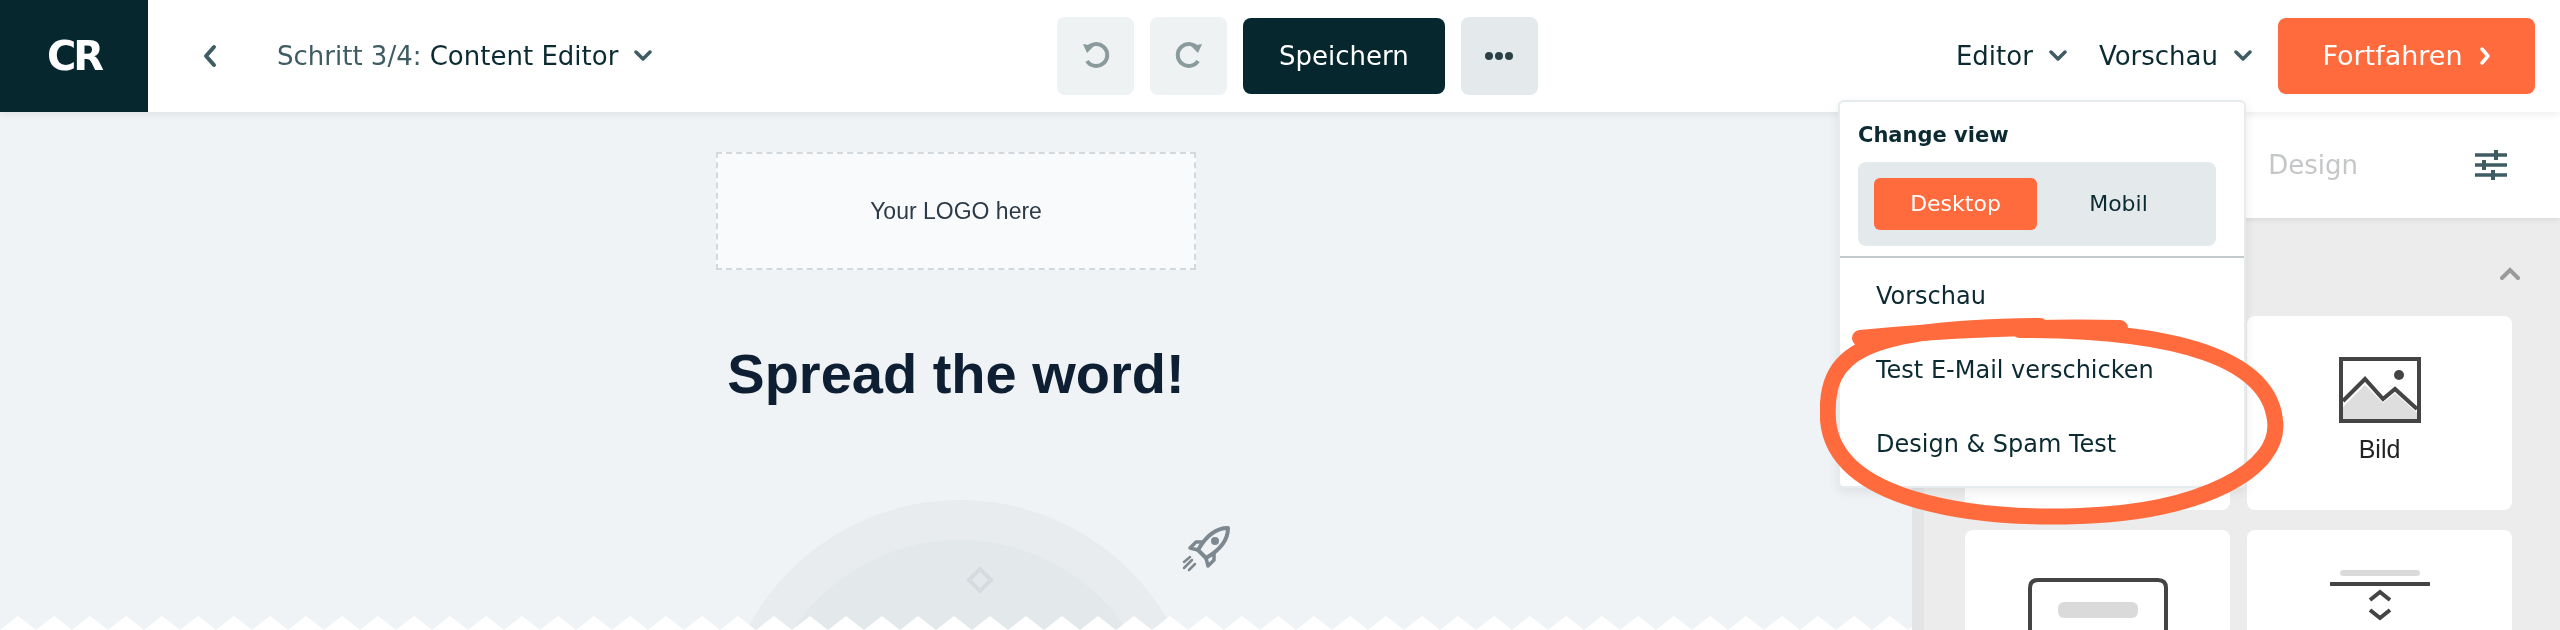 This screenshot has width=2560, height=630. What do you see at coordinates (956, 374) in the screenshot?
I see `heading: Spread the word!` at bounding box center [956, 374].